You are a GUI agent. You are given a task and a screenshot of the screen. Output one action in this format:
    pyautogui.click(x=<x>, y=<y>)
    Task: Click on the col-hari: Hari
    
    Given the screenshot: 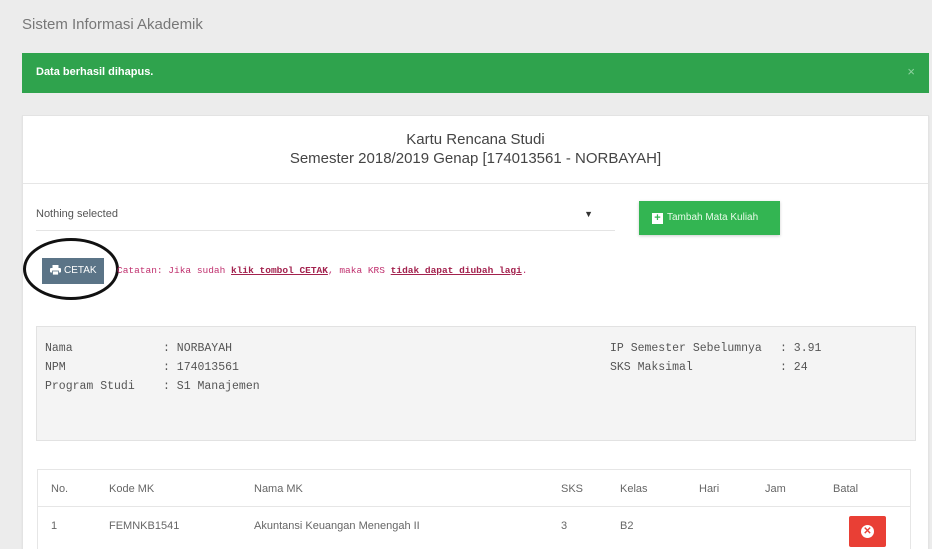 What is the action you would take?
    pyautogui.click(x=709, y=489)
    